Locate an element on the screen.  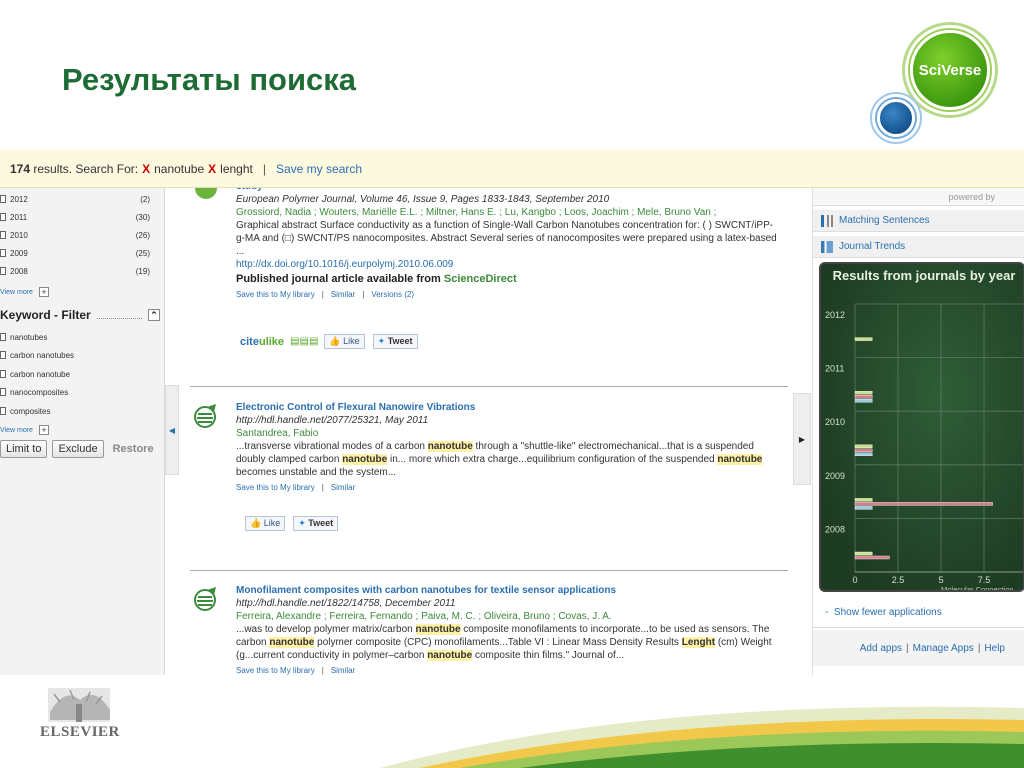
apps-links-row: Add apps | Manage Apps | Help is located at coordinates (918, 648).